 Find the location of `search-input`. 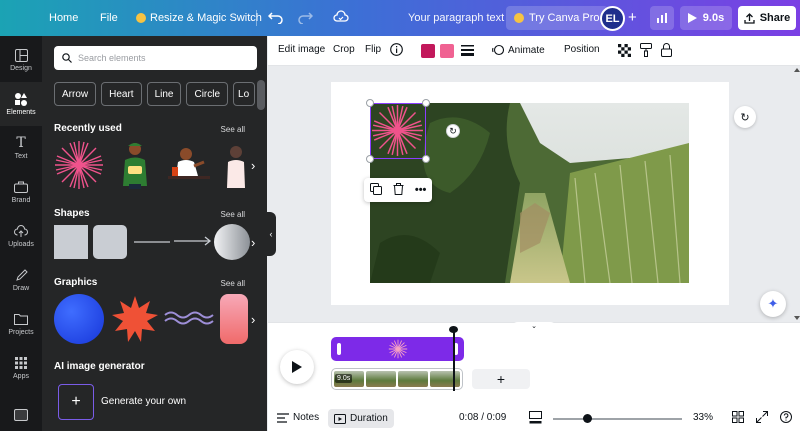

search-input is located at coordinates (163, 58).